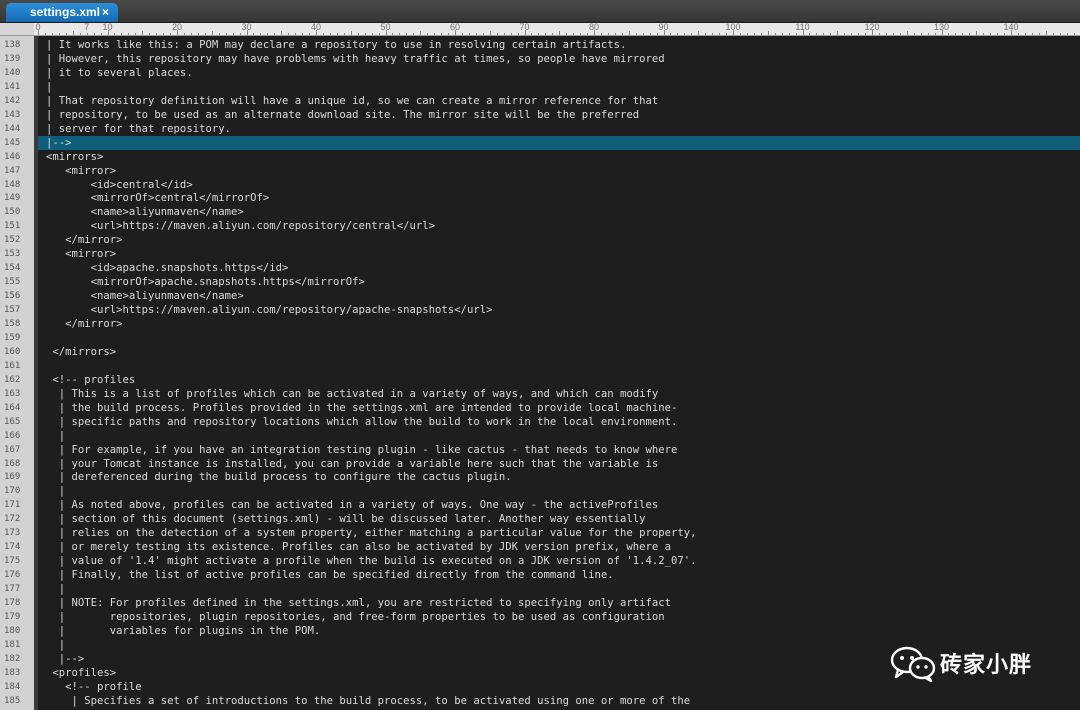 This screenshot has height=710, width=1080. What do you see at coordinates (559, 631) in the screenshot?
I see `code-line: | variables for plugins in the POM.` at bounding box center [559, 631].